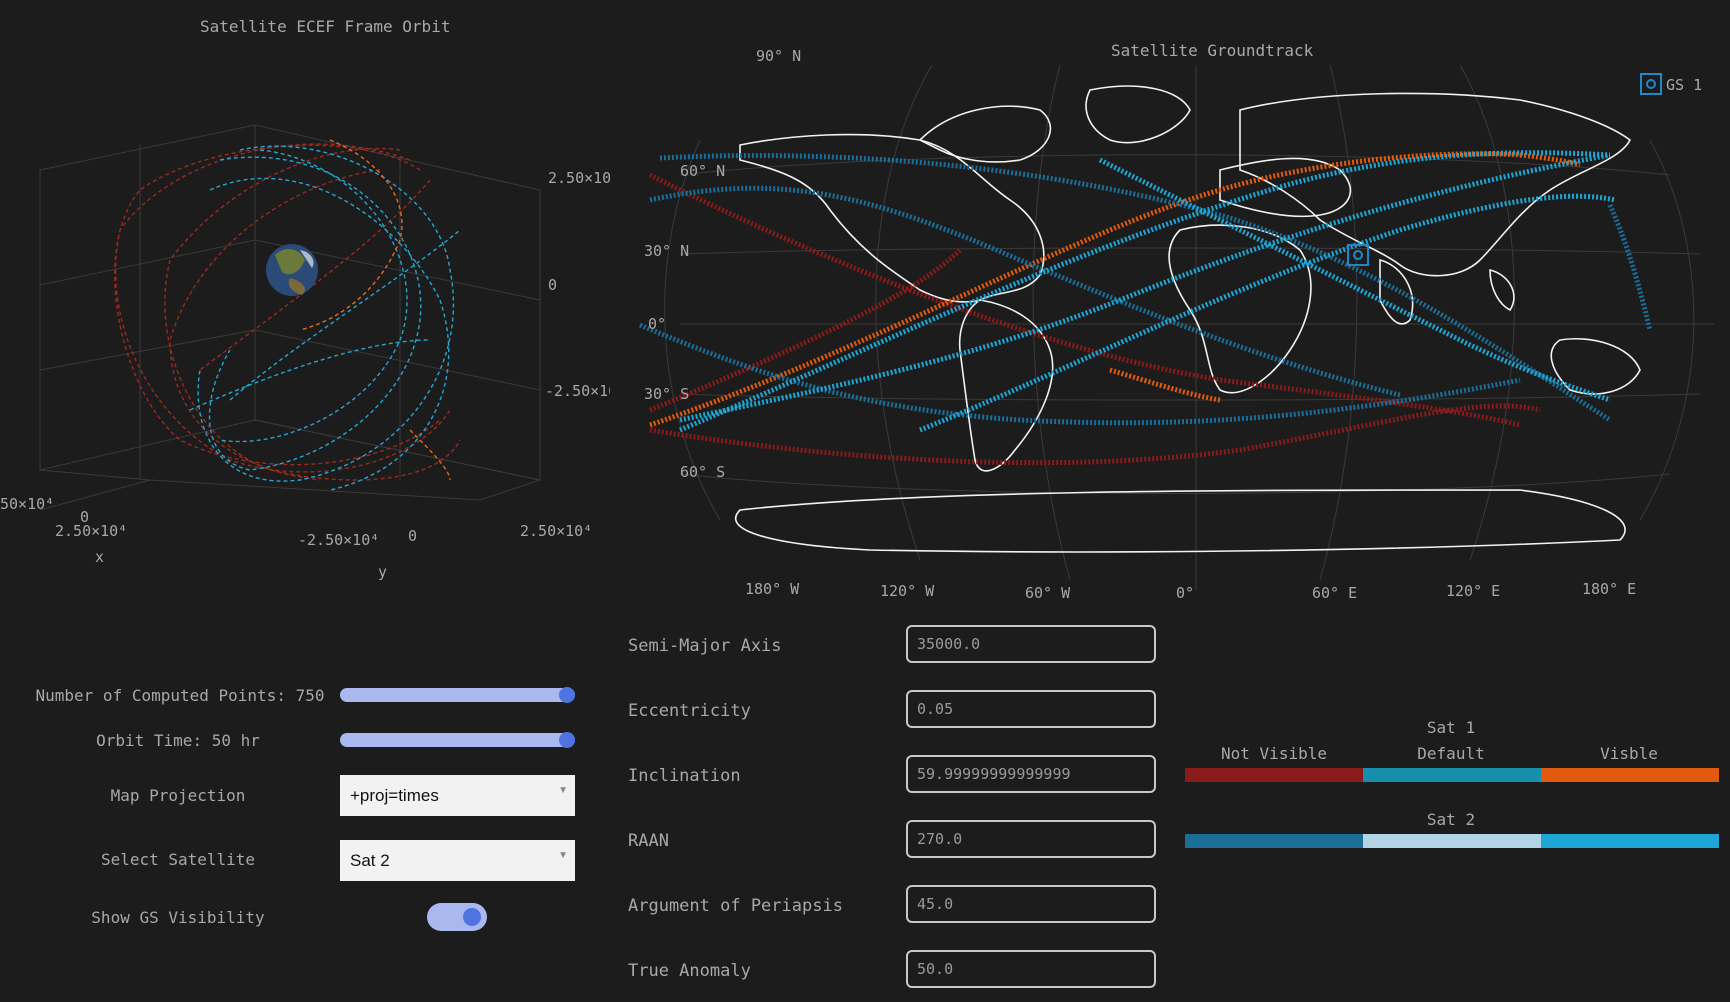  What do you see at coordinates (556, 531) in the screenshot?
I see `y-tick-2: 2.50×10⁴` at bounding box center [556, 531].